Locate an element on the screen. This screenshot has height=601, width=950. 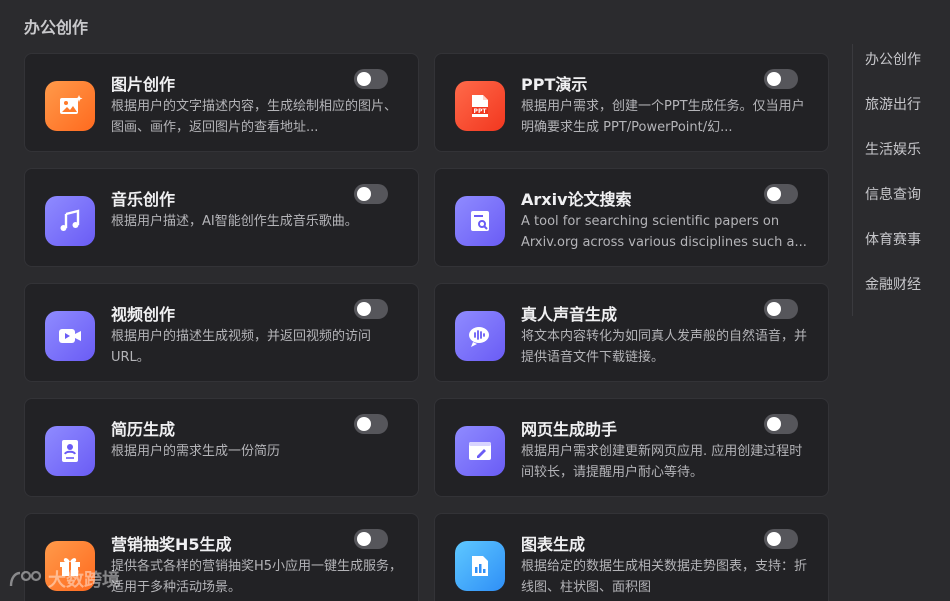
video-camera-icon is located at coordinates (70, 336).